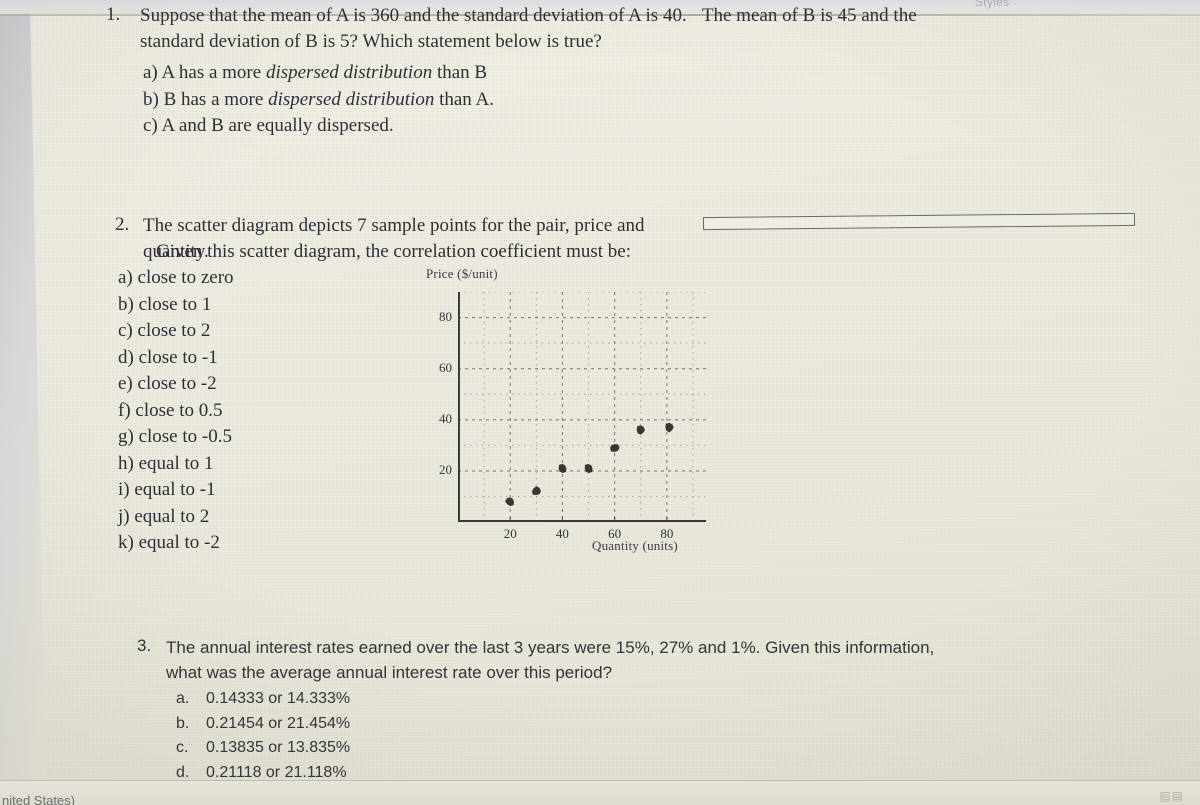 This screenshot has height=805, width=1200. I want to click on chart-plot-area: 20 40 60 80 20 40 60 80, so click(572, 416).